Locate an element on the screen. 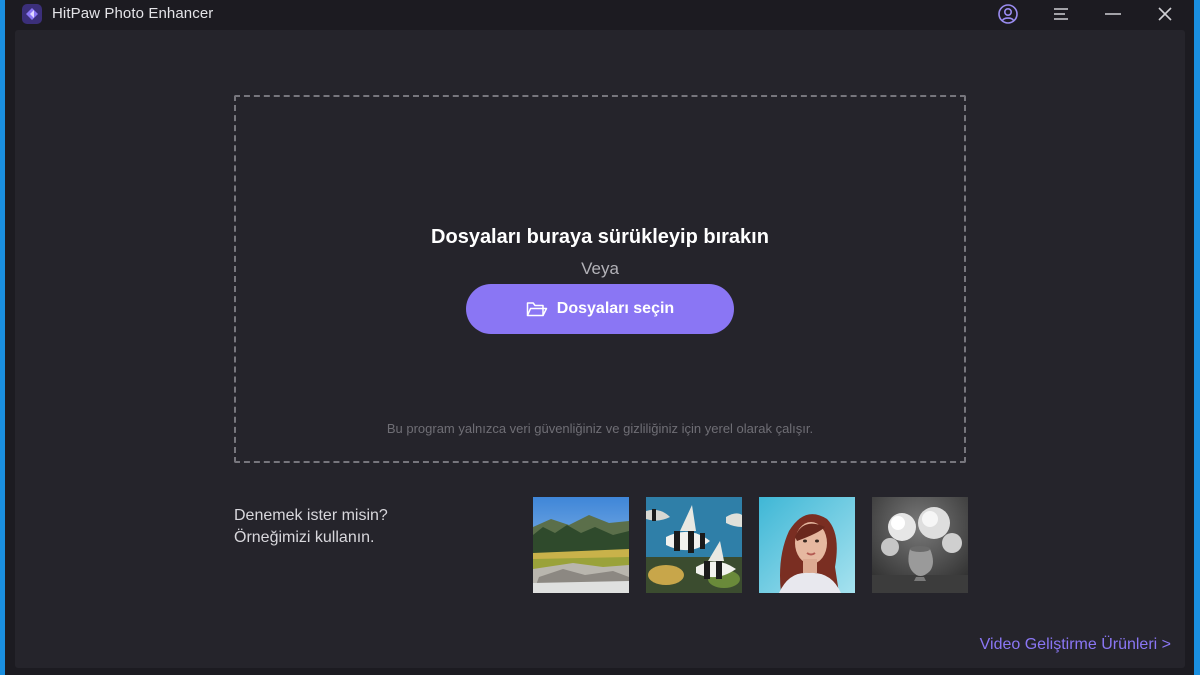  landscape-image is located at coordinates (581, 545).